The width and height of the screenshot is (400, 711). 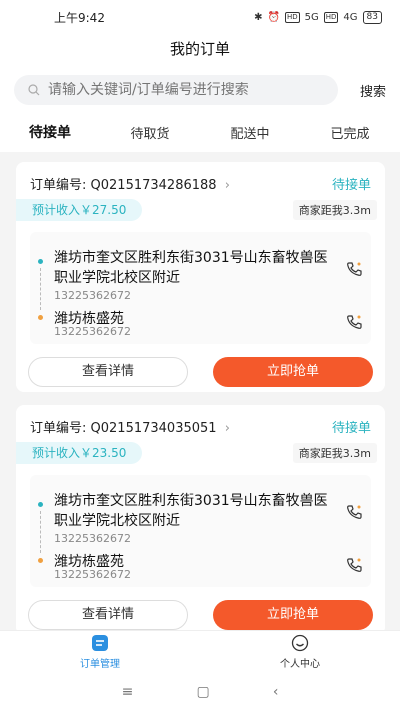 I want to click on nav-profile: 个人中心, so click(x=300, y=651).